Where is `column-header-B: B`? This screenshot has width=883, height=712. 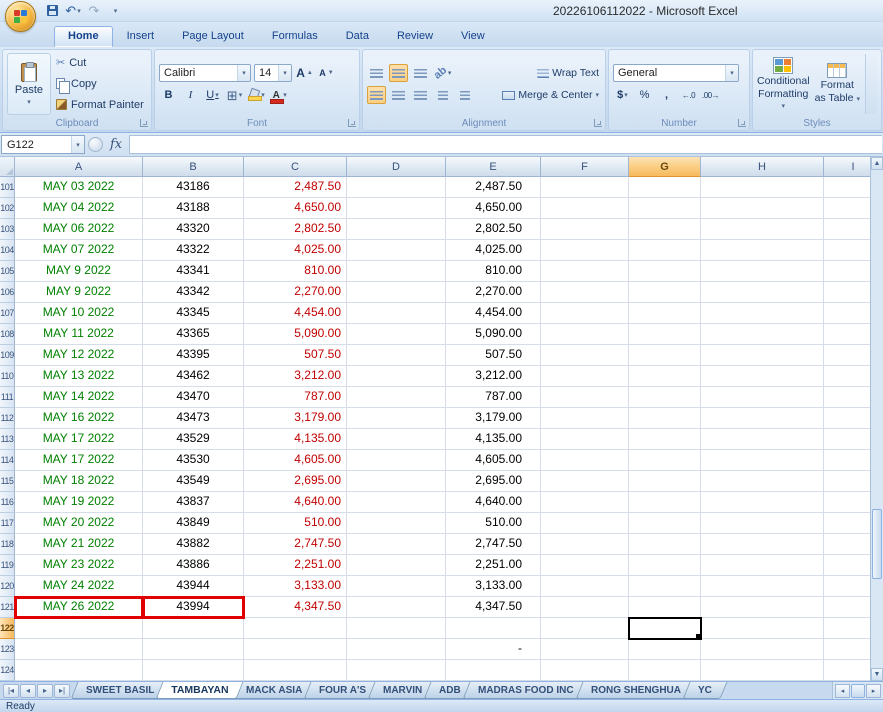
column-header-B: B is located at coordinates (193, 167).